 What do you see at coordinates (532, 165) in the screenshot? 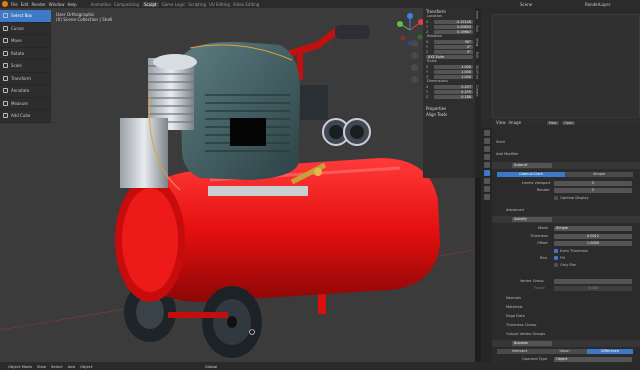
I see `subsurf-name-field: Subsurf` at bounding box center [532, 165].